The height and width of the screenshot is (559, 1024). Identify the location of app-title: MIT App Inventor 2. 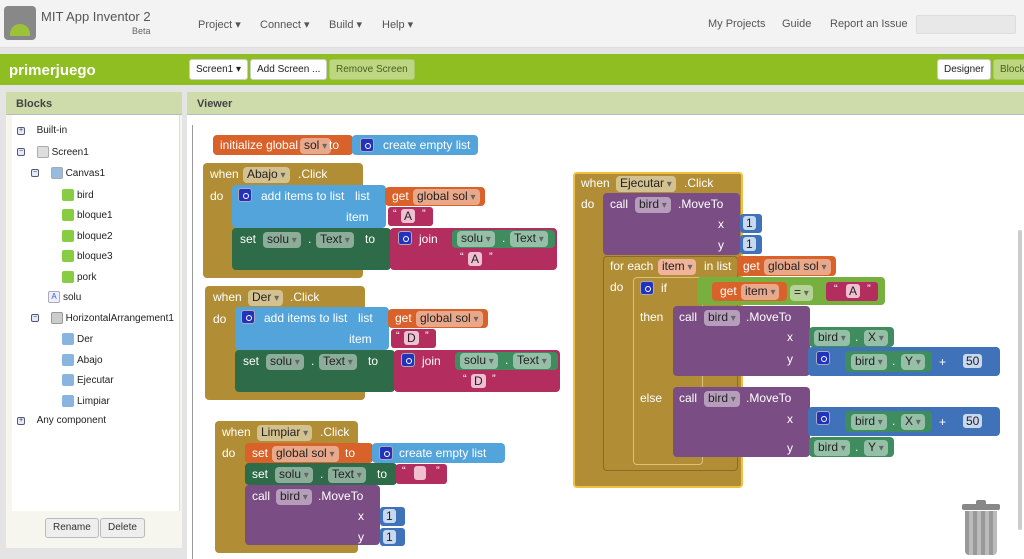
(96, 16).